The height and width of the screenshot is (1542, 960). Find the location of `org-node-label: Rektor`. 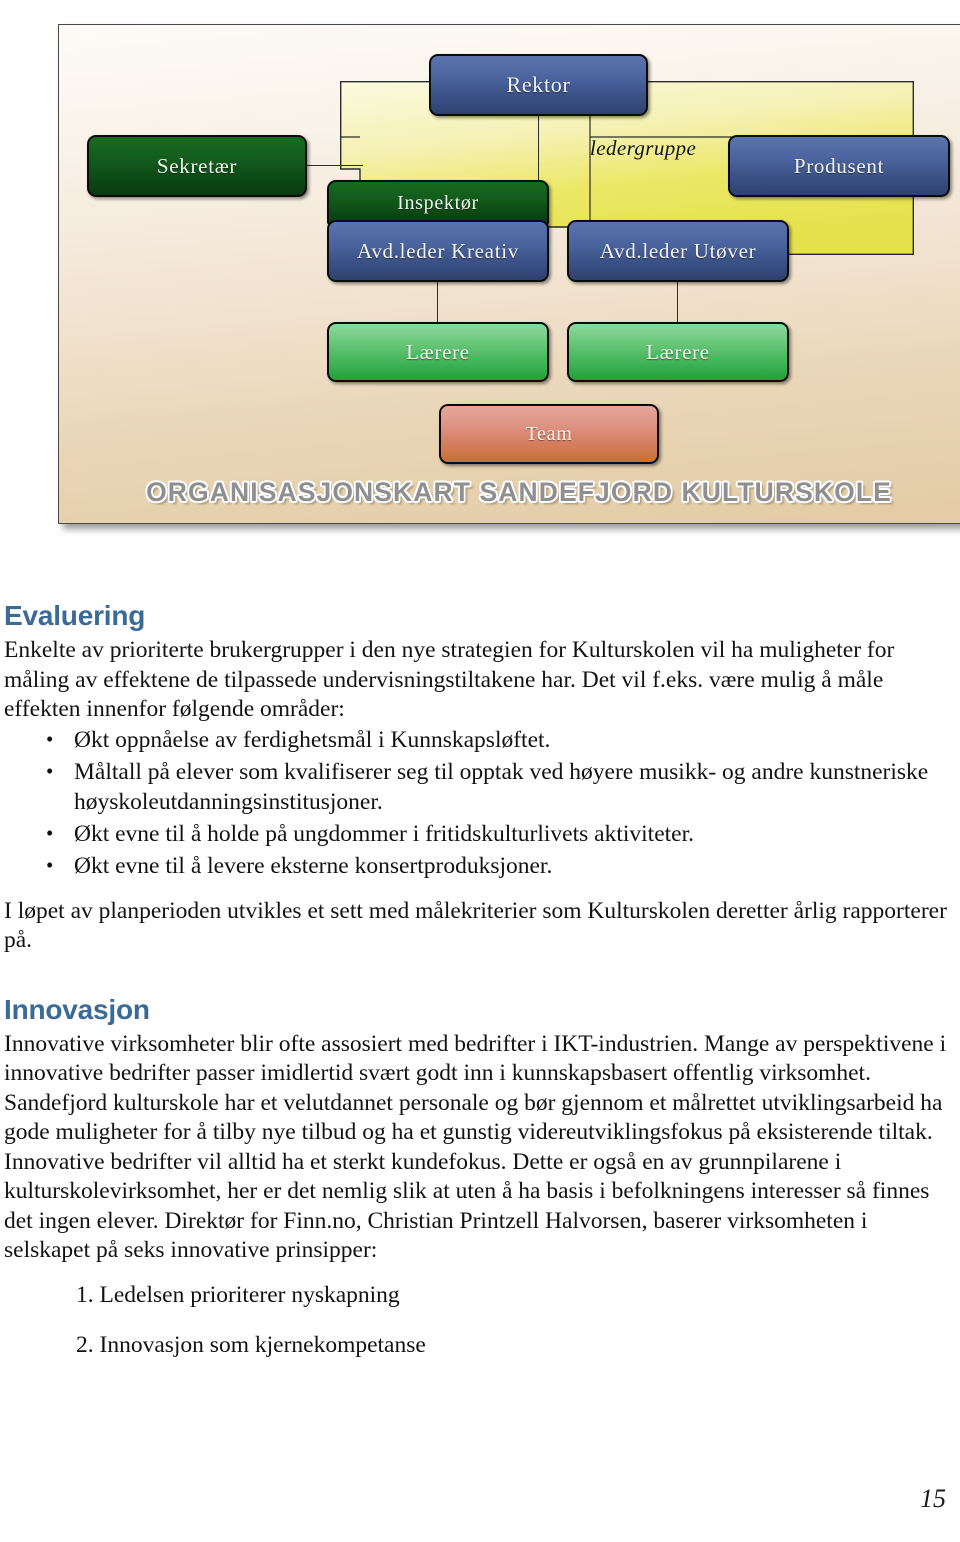

org-node-label: Rektor is located at coordinates (538, 84).